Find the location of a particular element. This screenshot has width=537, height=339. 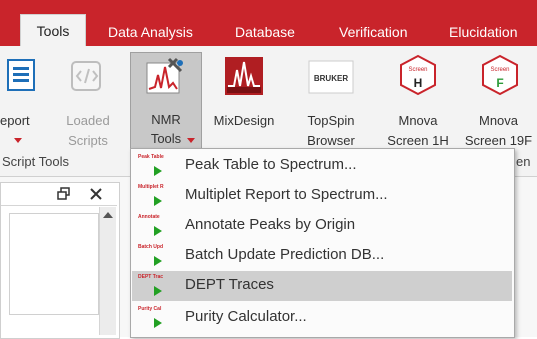

divider is located at coordinates (59, 205).